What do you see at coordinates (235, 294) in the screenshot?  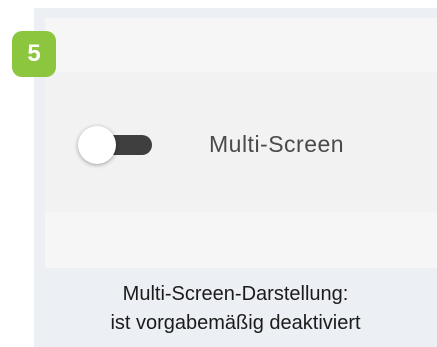 I see `caption-line-1: Multi-Screen-Darstellung:` at bounding box center [235, 294].